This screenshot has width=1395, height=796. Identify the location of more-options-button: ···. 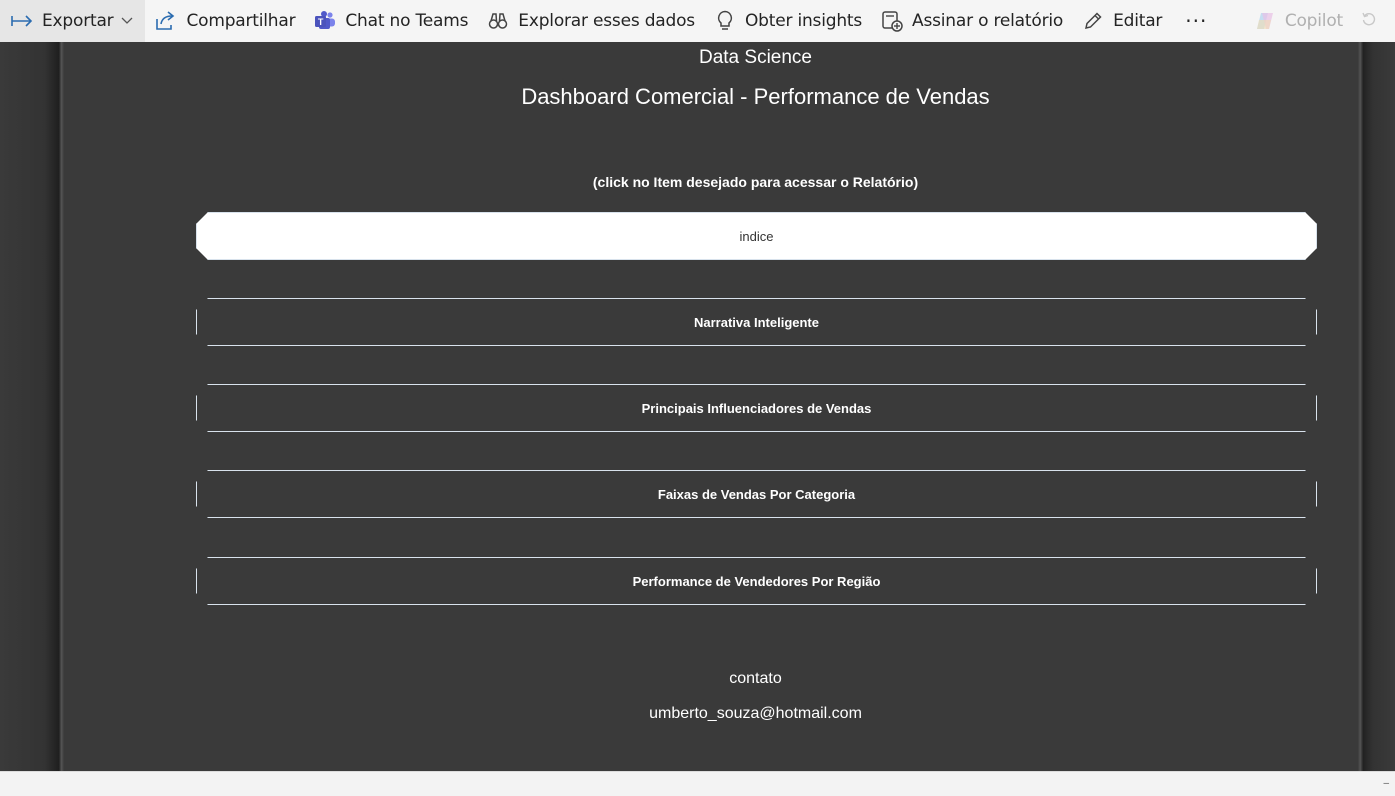
(1196, 21).